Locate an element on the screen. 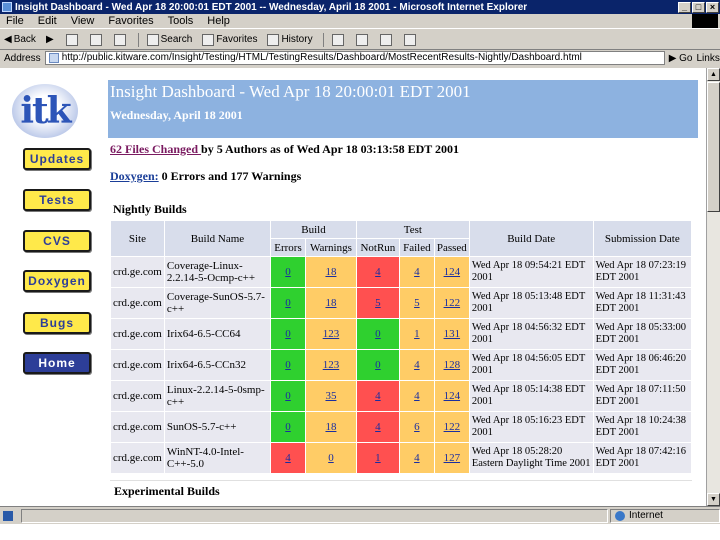  build-name-cell: Coverage-SunOS-5.7-c++ is located at coordinates (217, 303).